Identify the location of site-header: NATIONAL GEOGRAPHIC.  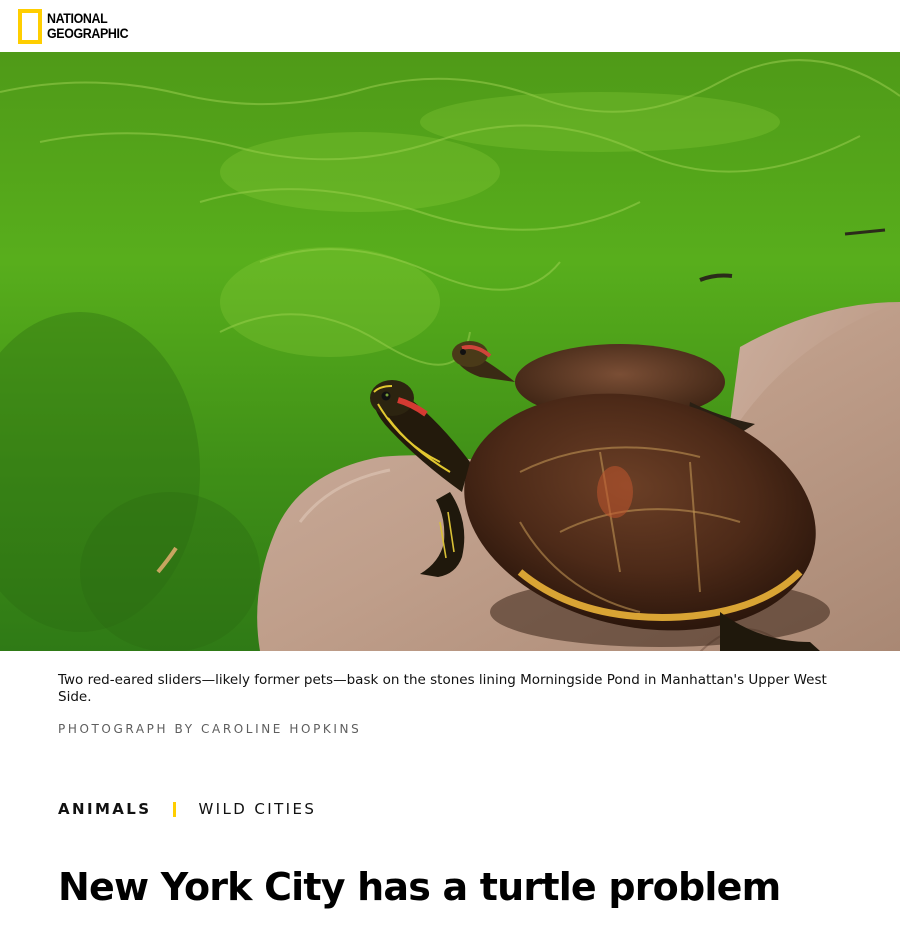
(450, 26).